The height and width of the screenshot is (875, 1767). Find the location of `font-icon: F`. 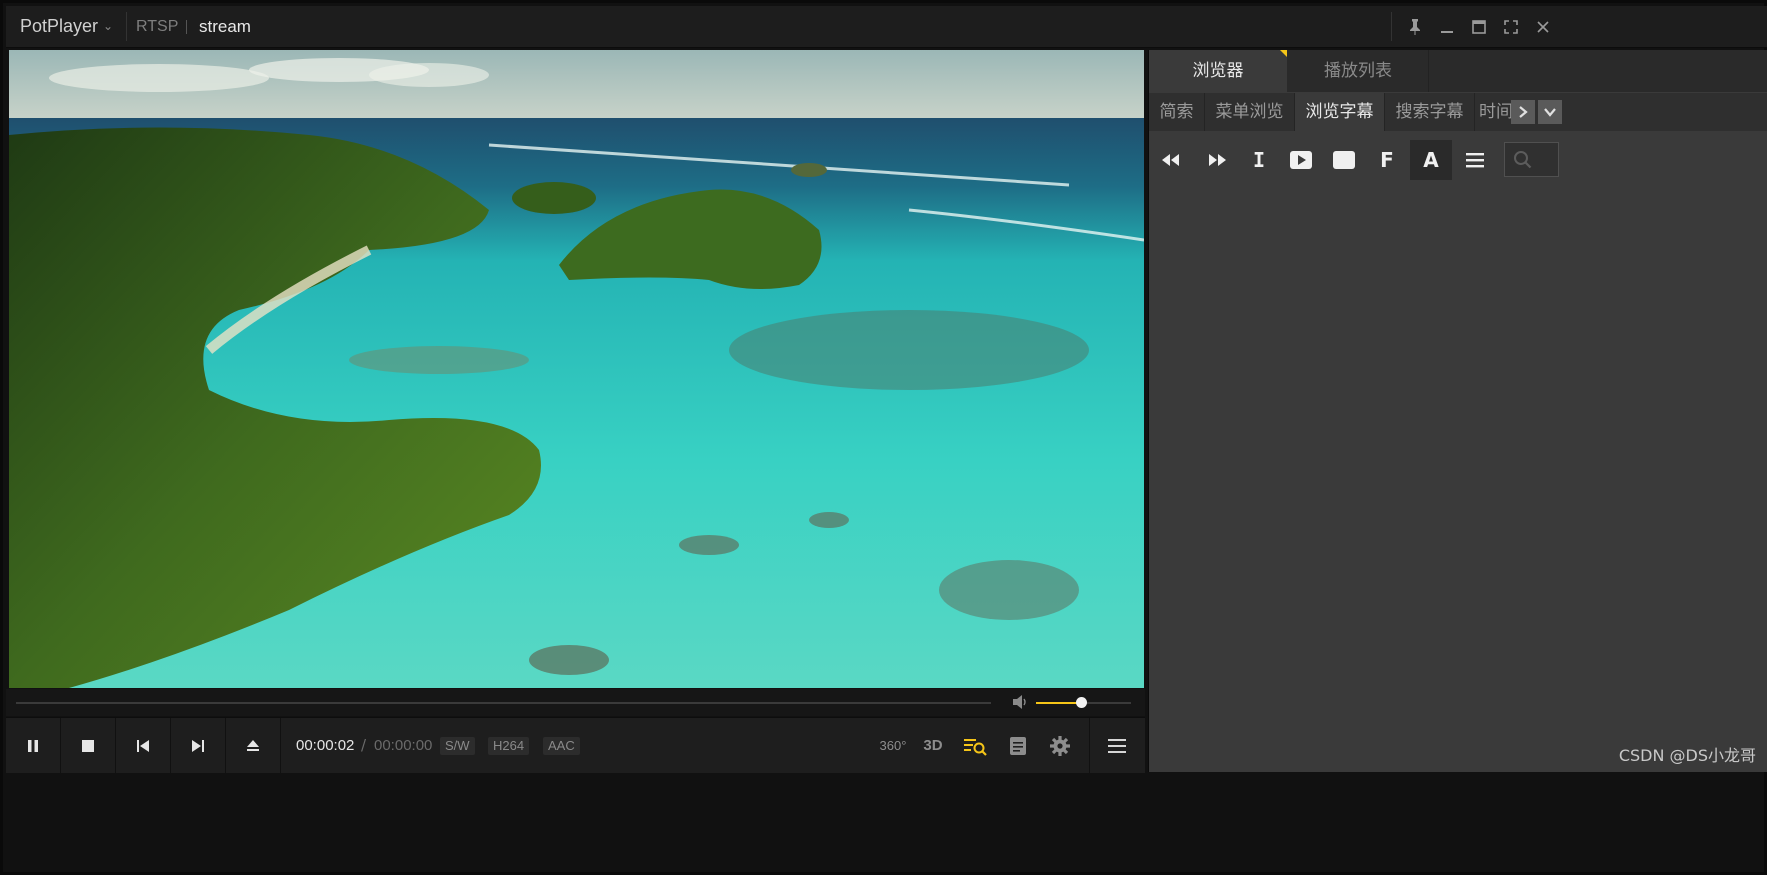

font-icon: F is located at coordinates (1387, 160).